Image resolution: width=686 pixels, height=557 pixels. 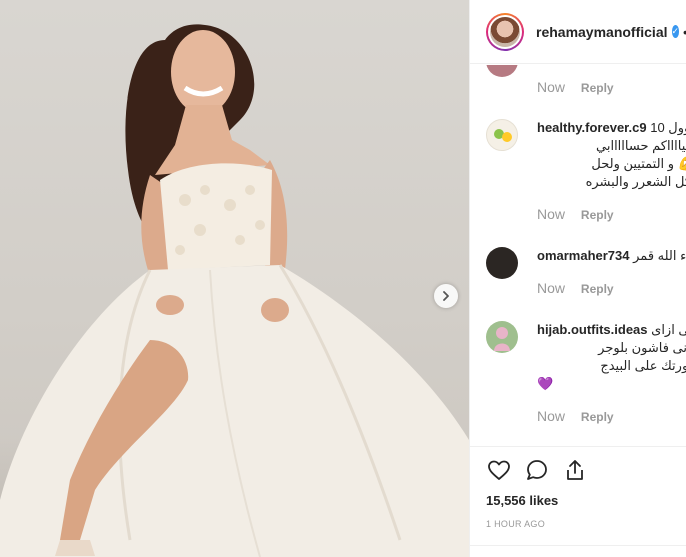 What do you see at coordinates (635, 181) in the screenshot?
I see `comment-text: 🔴مشاااكل الشعرر والبشره` at bounding box center [635, 181].